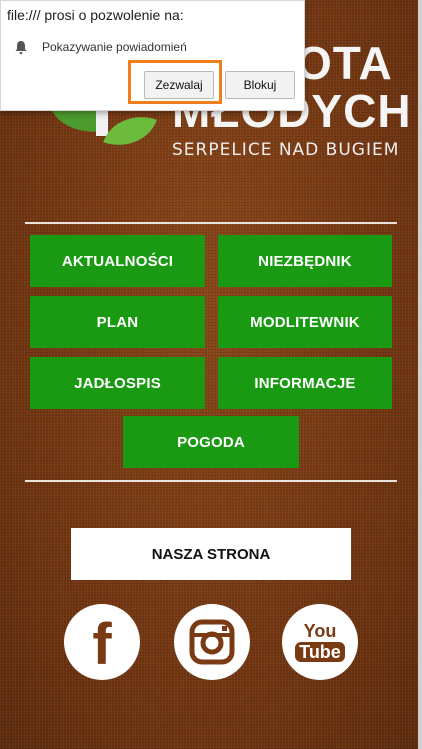 The image size is (422, 749). What do you see at coordinates (114, 47) in the screenshot?
I see `permission-label: Pokazywanie powiadomień` at bounding box center [114, 47].